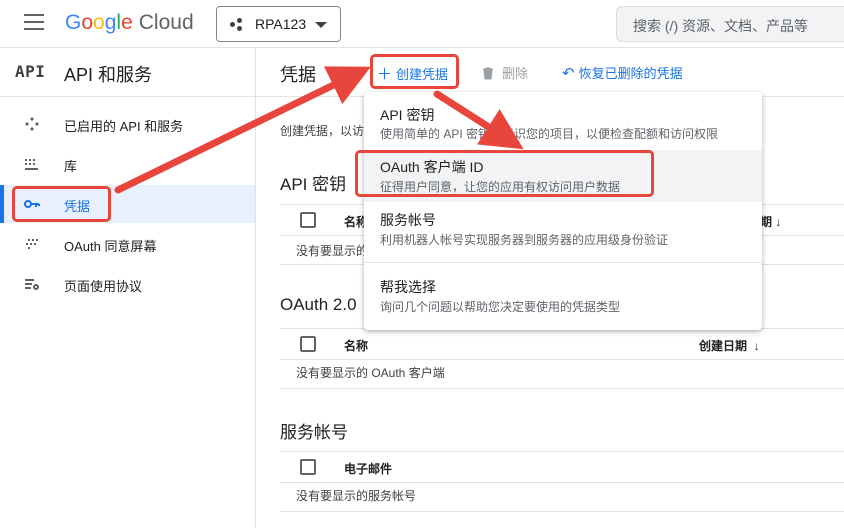 Image resolution: width=844 pixels, height=528 pixels. Describe the element at coordinates (32, 124) in the screenshot. I see `api-icon` at that location.